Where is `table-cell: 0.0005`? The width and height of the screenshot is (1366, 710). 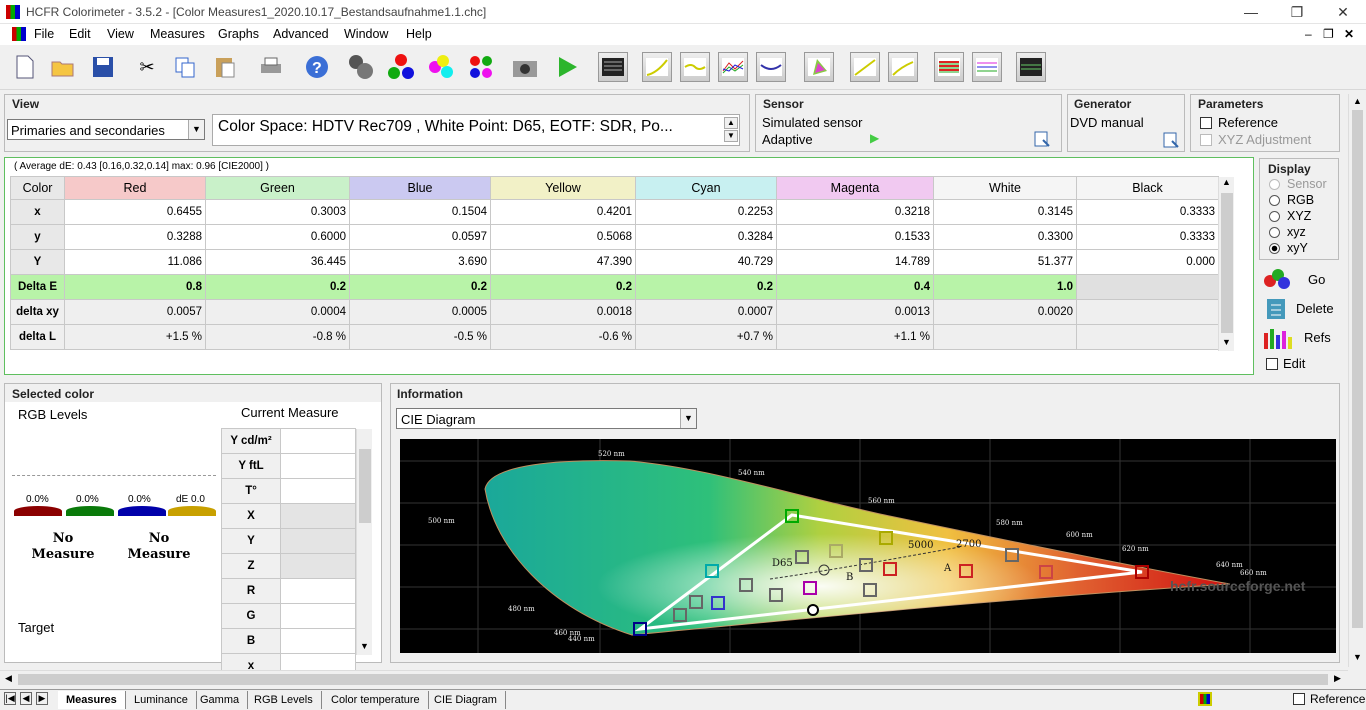
table-cell: 0.0005 is located at coordinates (420, 312).